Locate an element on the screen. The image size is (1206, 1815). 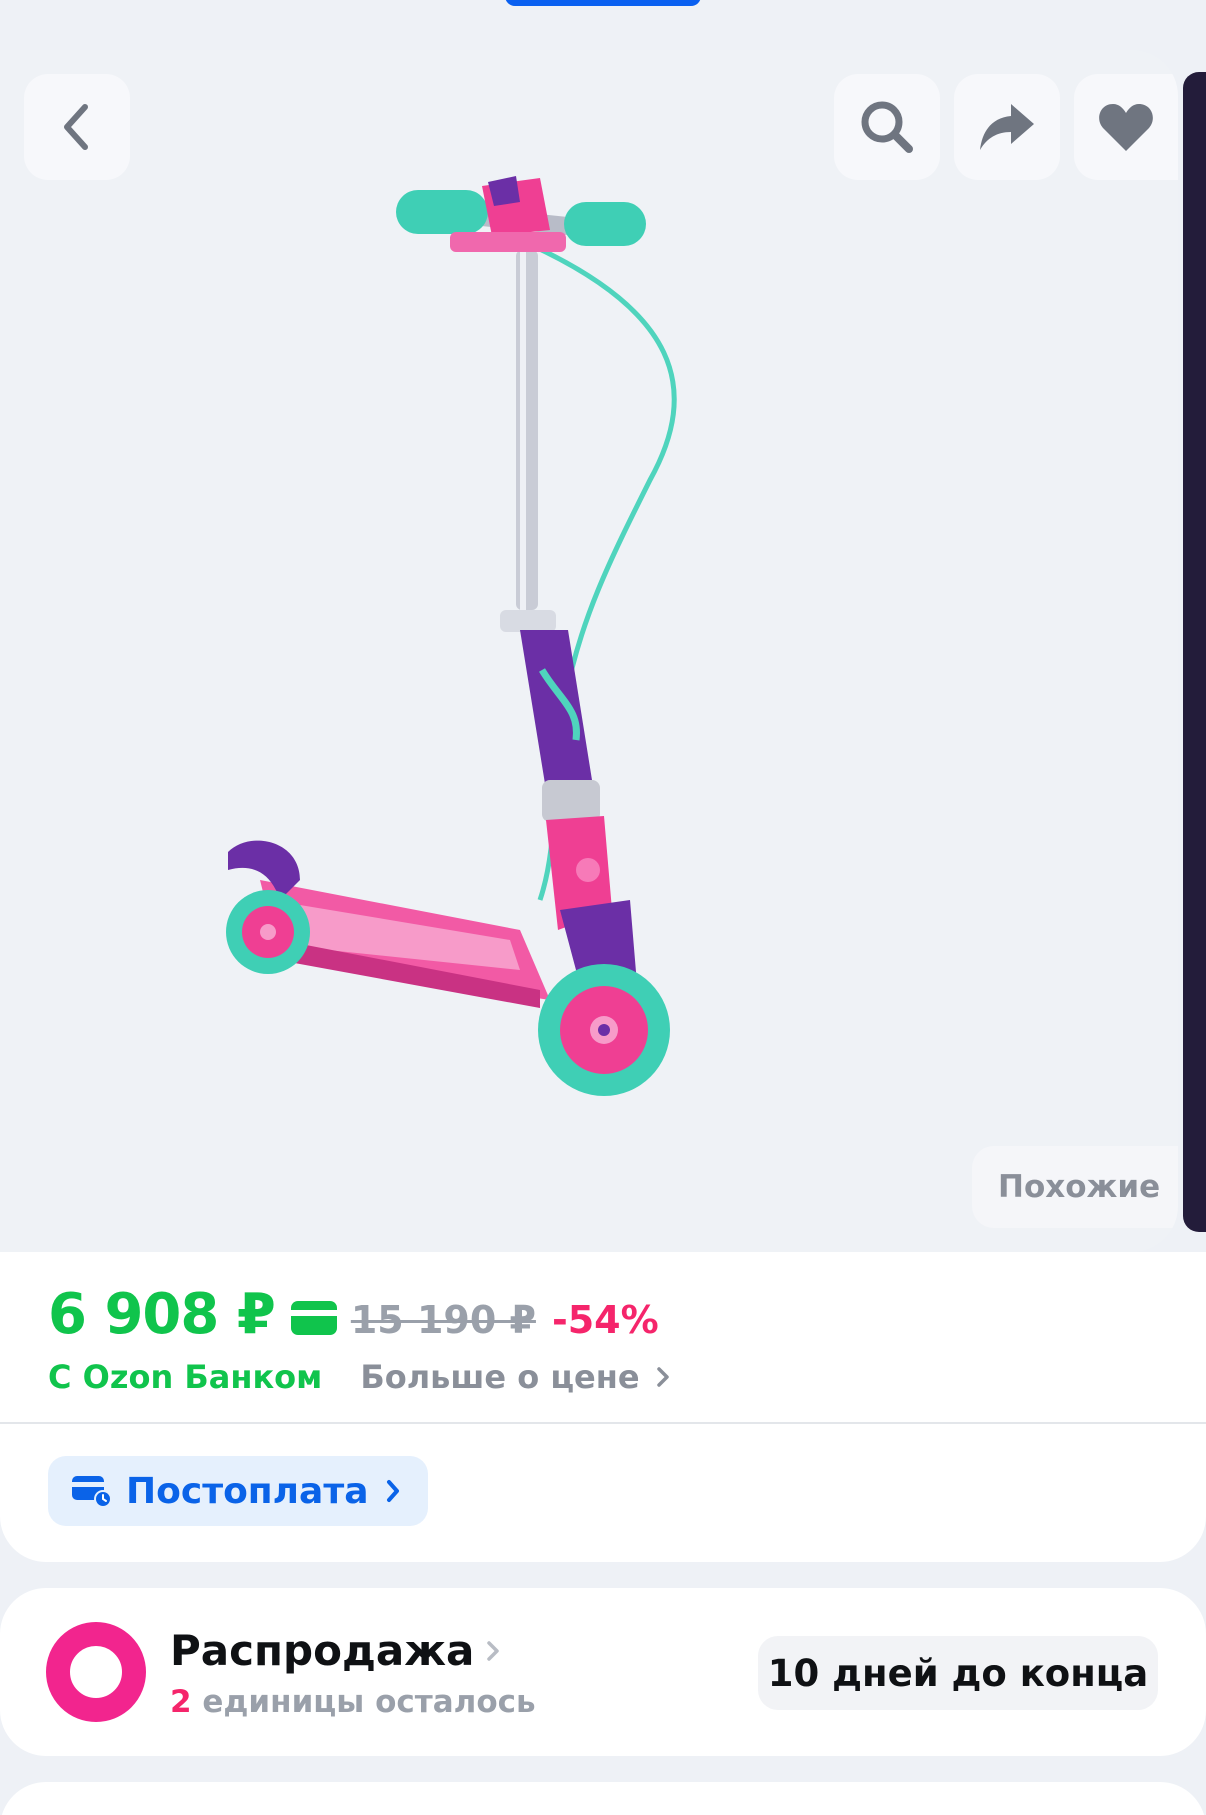
heart-icon is located at coordinates (1126, 127).